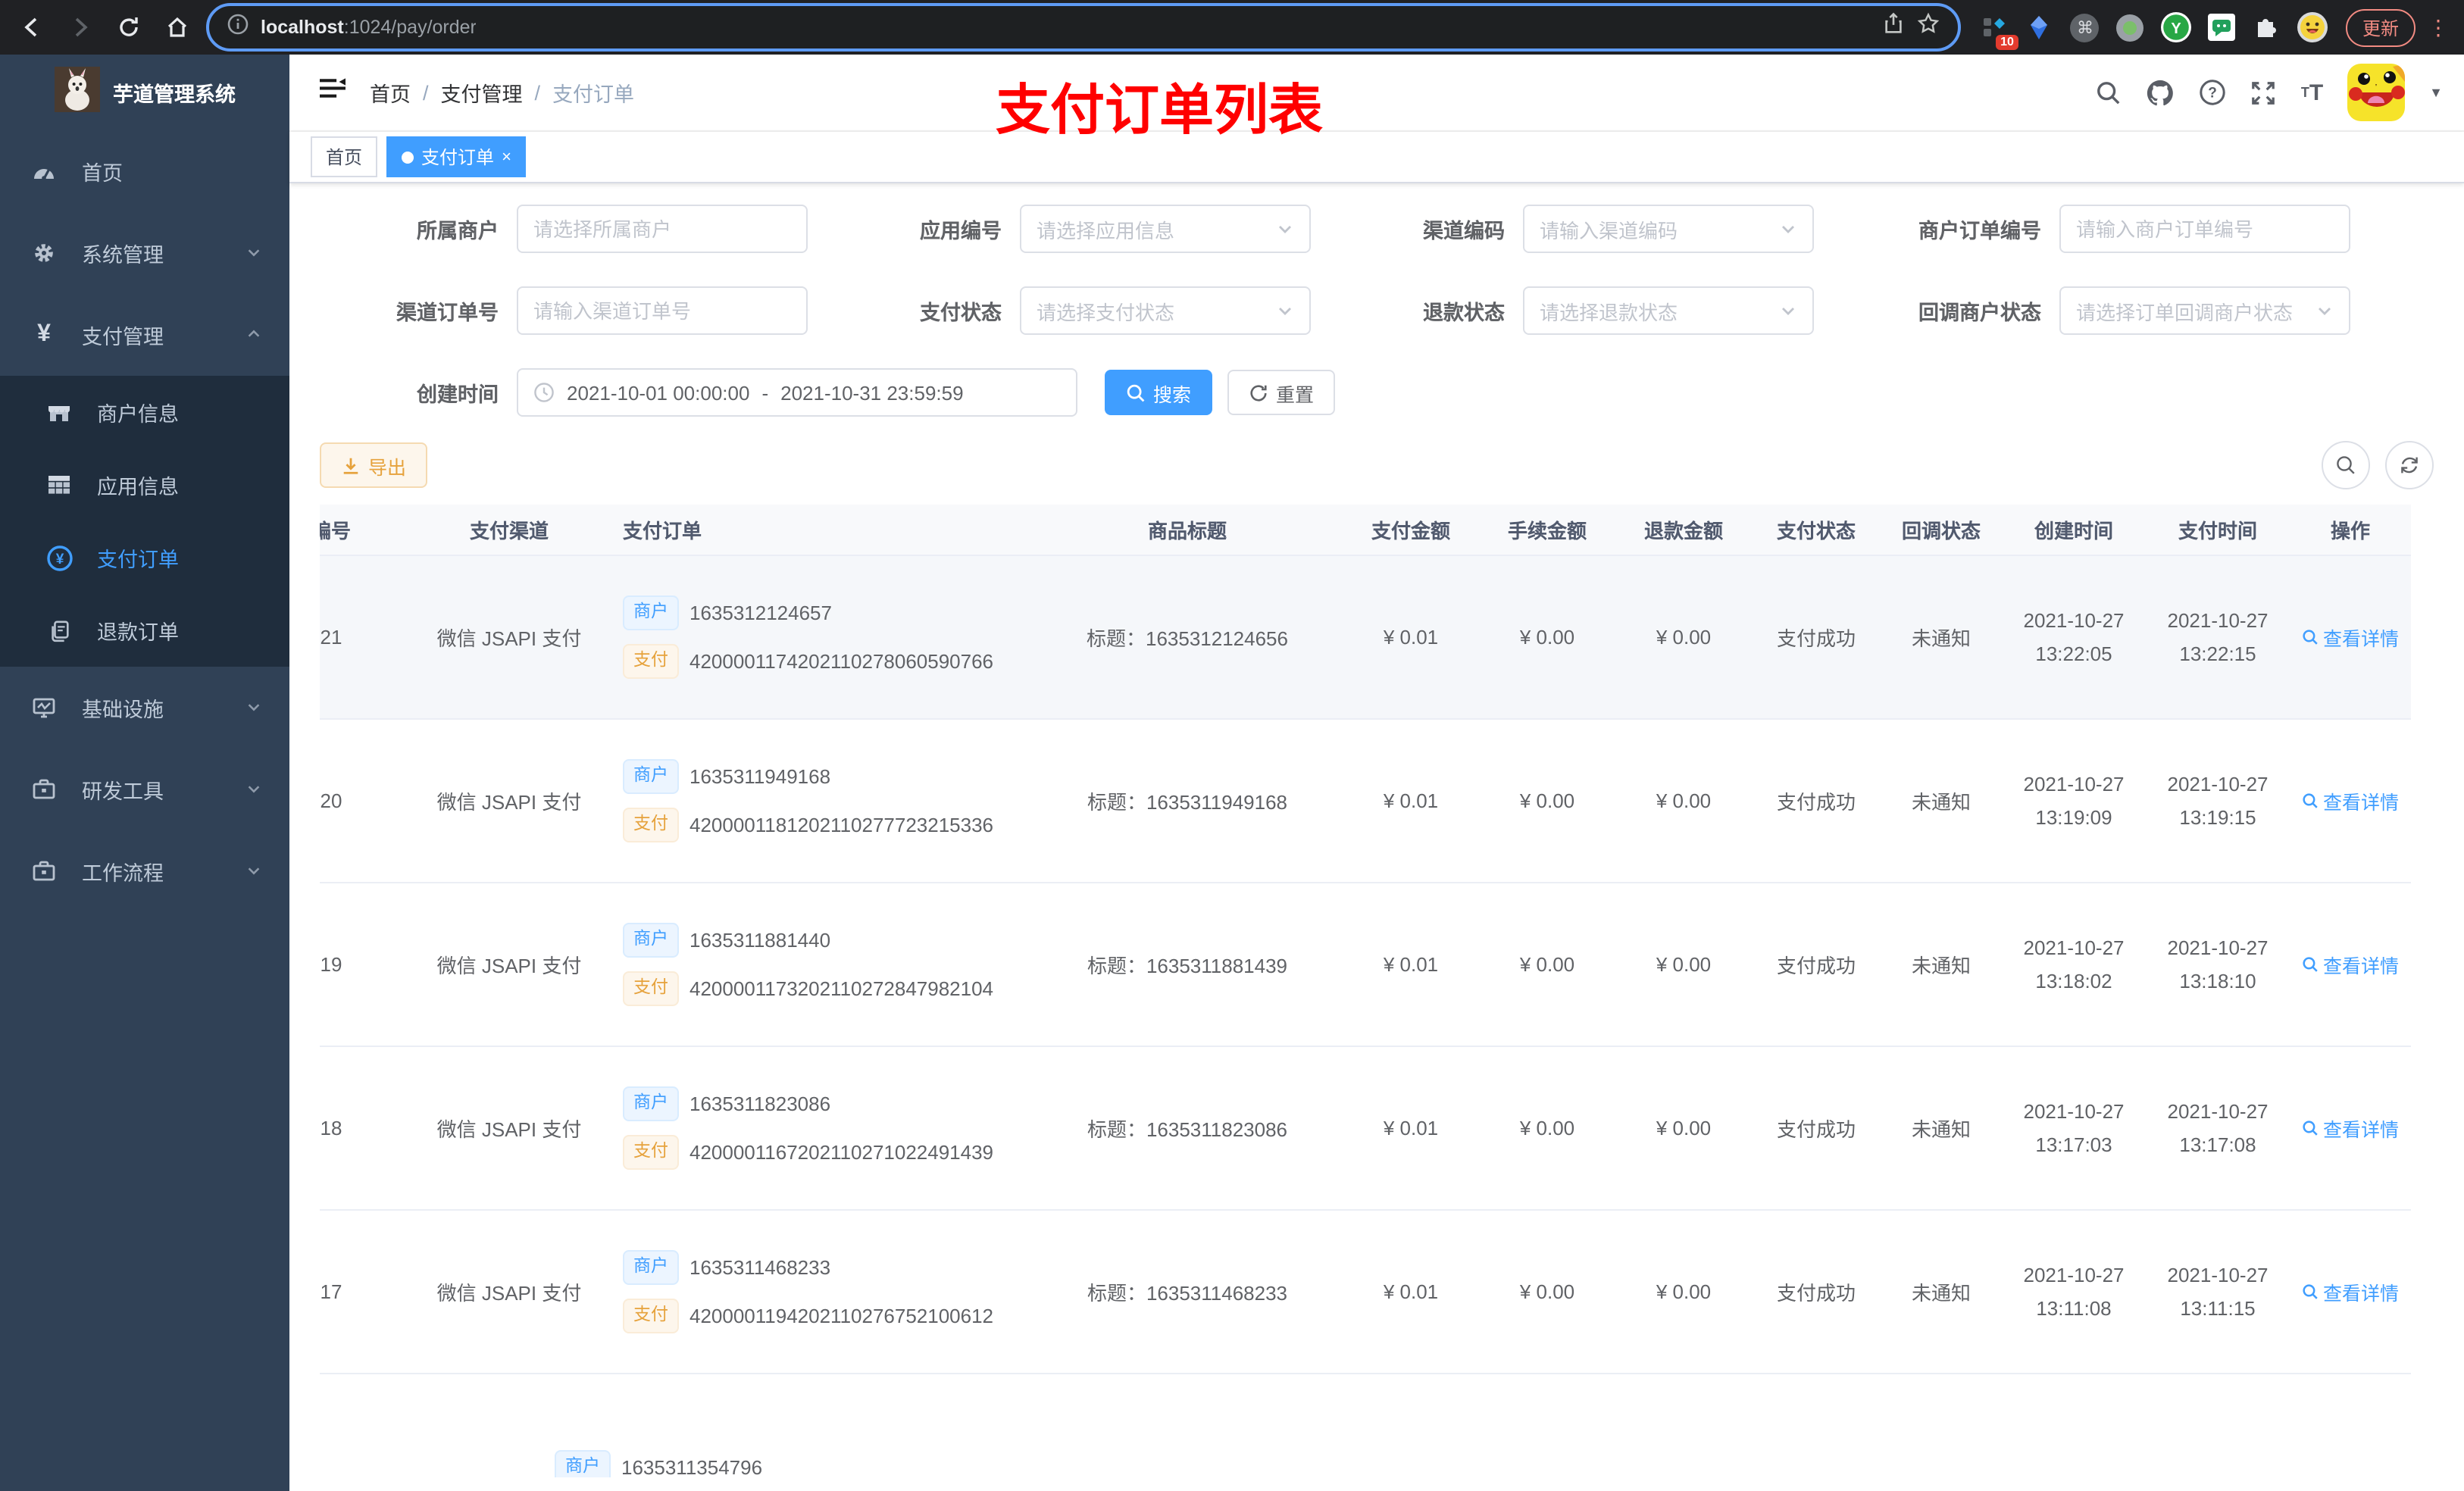 This screenshot has height=1491, width=2464. What do you see at coordinates (1668, 229) in the screenshot?
I see `channel-code-select: 请输入渠道编码` at bounding box center [1668, 229].